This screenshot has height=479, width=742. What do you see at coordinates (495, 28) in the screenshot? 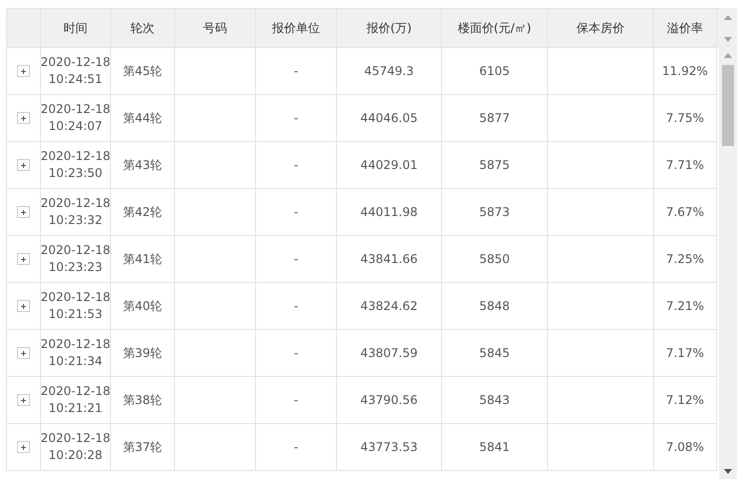
I see `column-header: 楼面价(元/㎡)` at bounding box center [495, 28].